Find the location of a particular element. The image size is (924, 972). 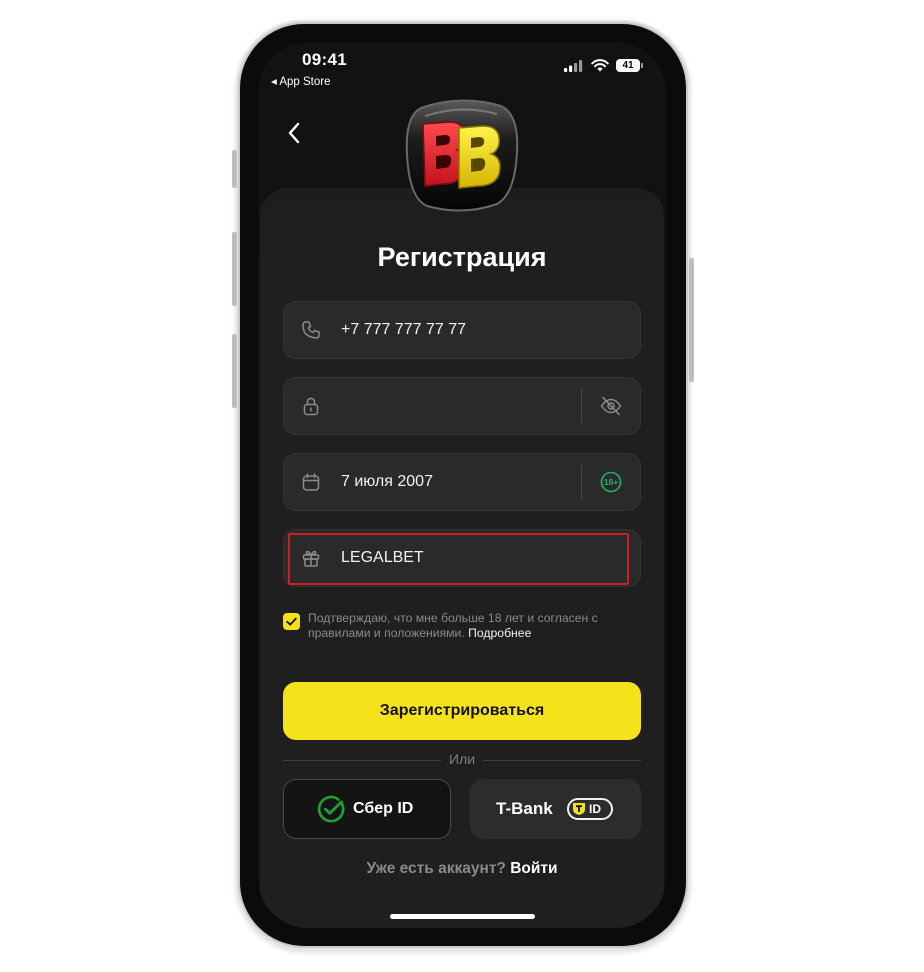

power-button is located at coordinates (691, 320).